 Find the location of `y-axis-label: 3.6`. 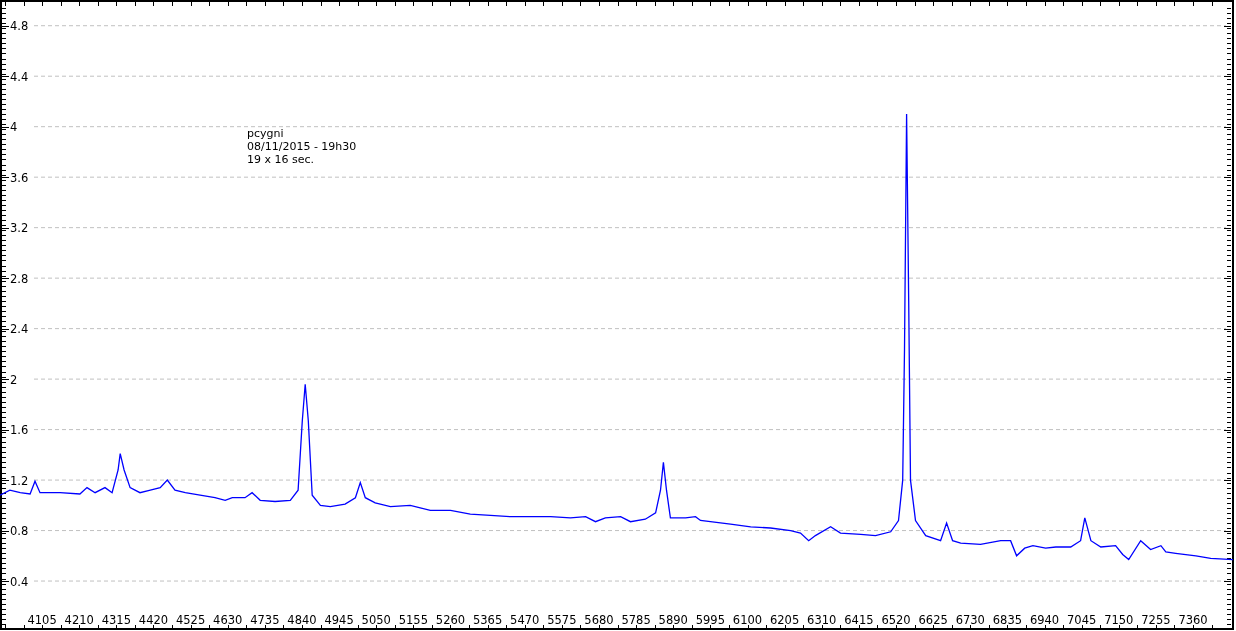

y-axis-label: 3.6 is located at coordinates (19, 177).